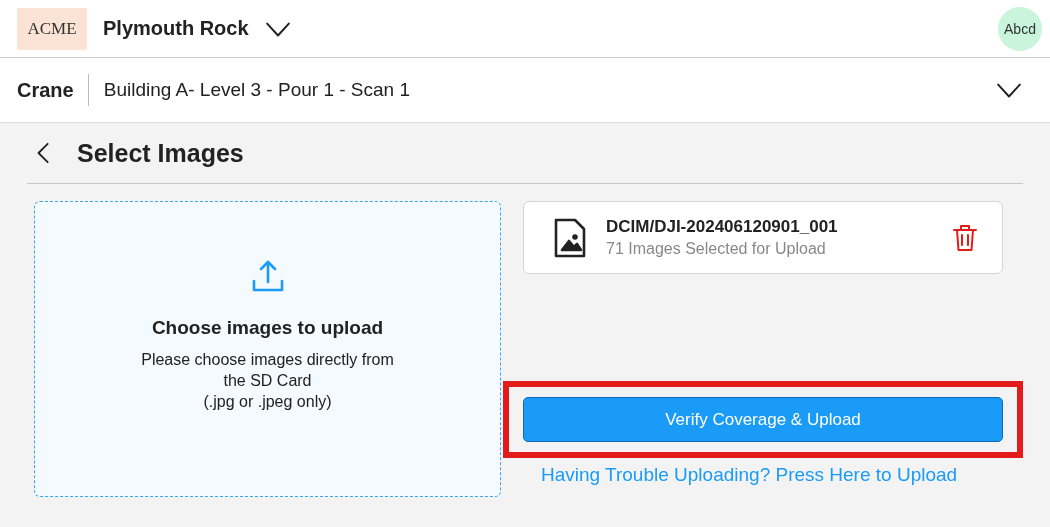 The height and width of the screenshot is (527, 1050). I want to click on user-avatar: Abcd, so click(1020, 28).